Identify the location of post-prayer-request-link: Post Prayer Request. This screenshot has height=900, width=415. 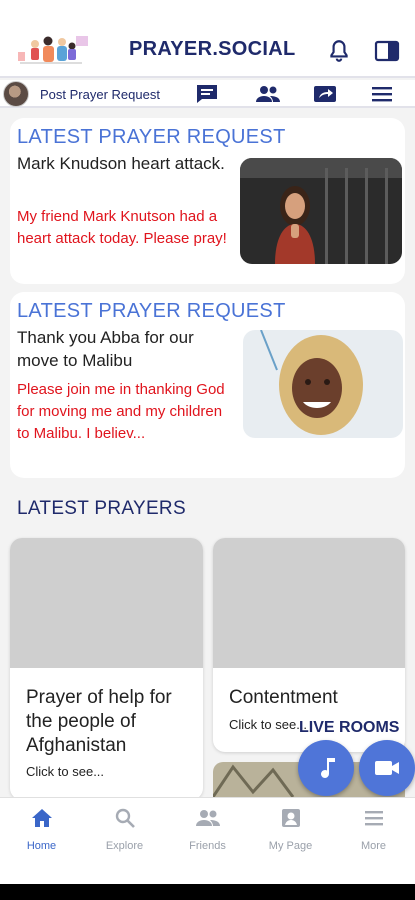
(100, 94).